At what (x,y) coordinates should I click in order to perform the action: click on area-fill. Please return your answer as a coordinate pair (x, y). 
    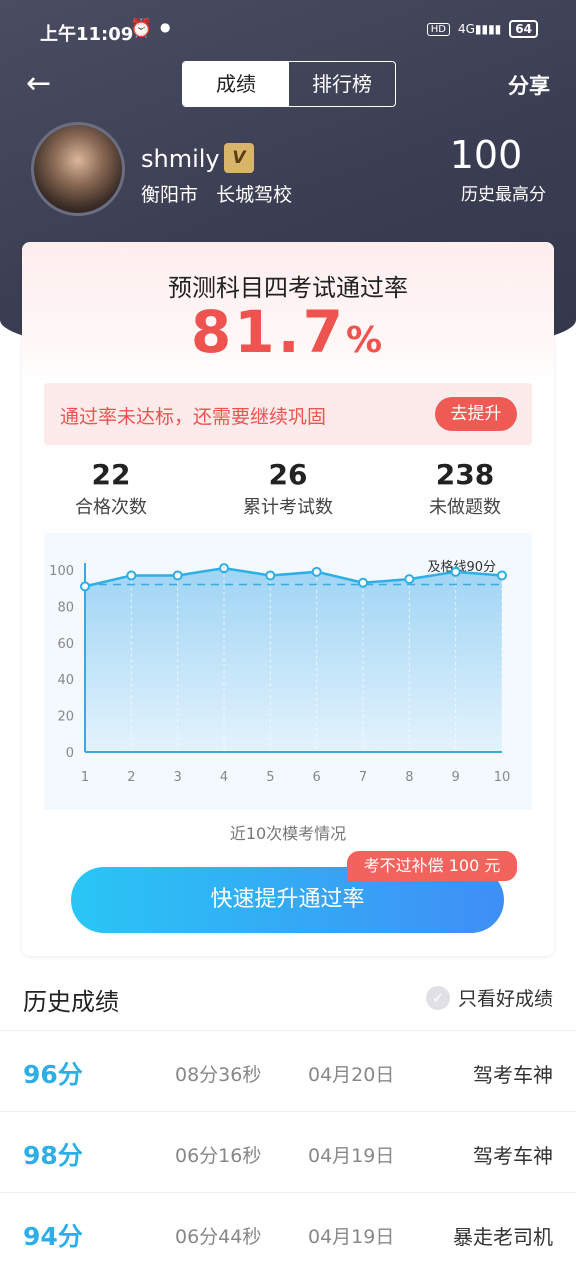
    Looking at the image, I should click on (293, 660).